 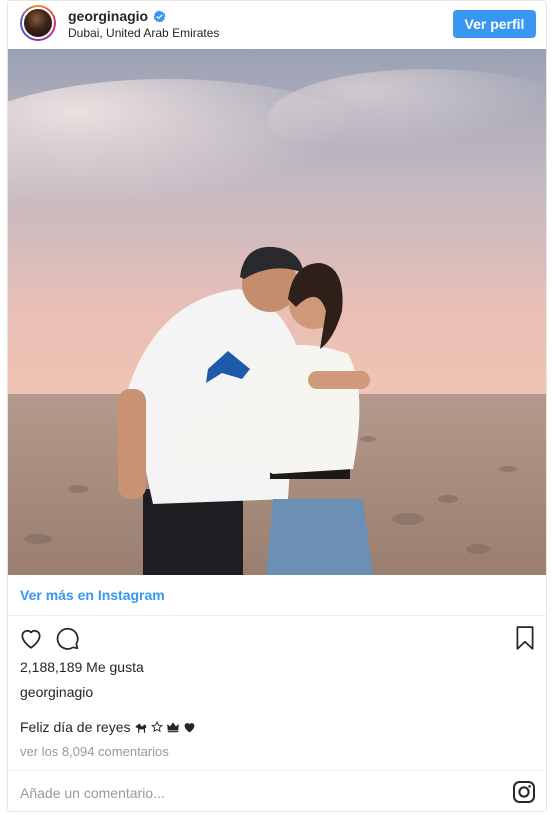 What do you see at coordinates (108, 16) in the screenshot?
I see `username-link: georginagio` at bounding box center [108, 16].